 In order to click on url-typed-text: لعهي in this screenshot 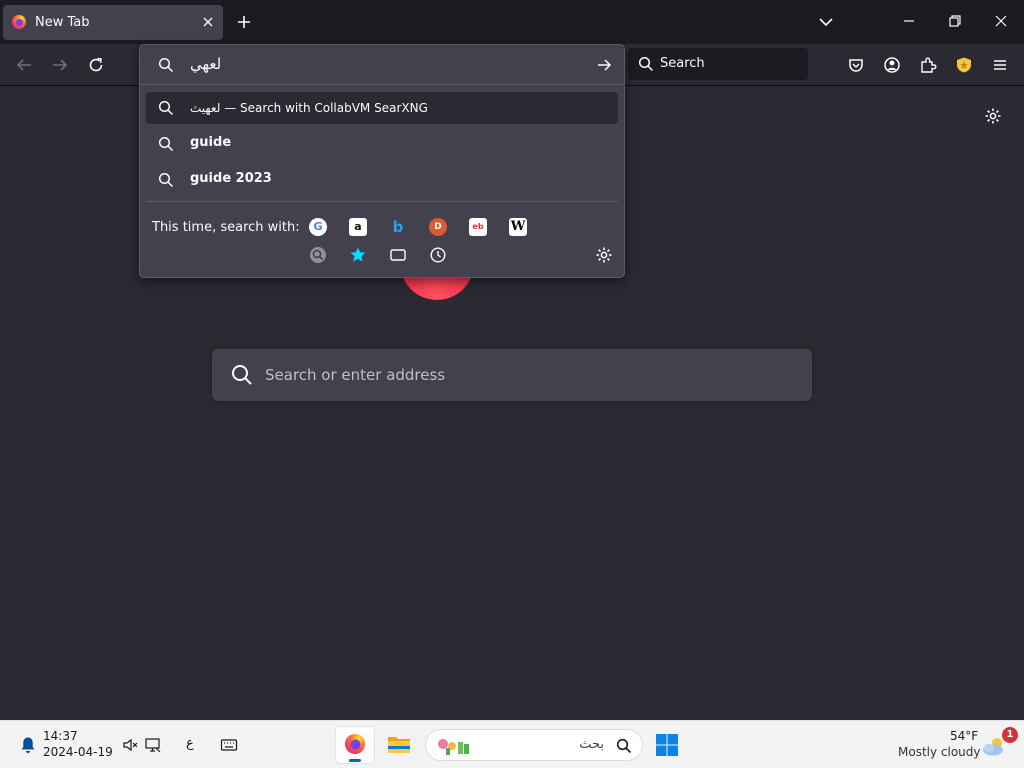, I will do `click(206, 64)`.